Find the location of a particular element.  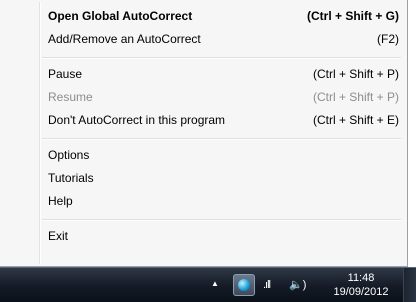

network-signal-icon: .ıll is located at coordinates (267, 285).